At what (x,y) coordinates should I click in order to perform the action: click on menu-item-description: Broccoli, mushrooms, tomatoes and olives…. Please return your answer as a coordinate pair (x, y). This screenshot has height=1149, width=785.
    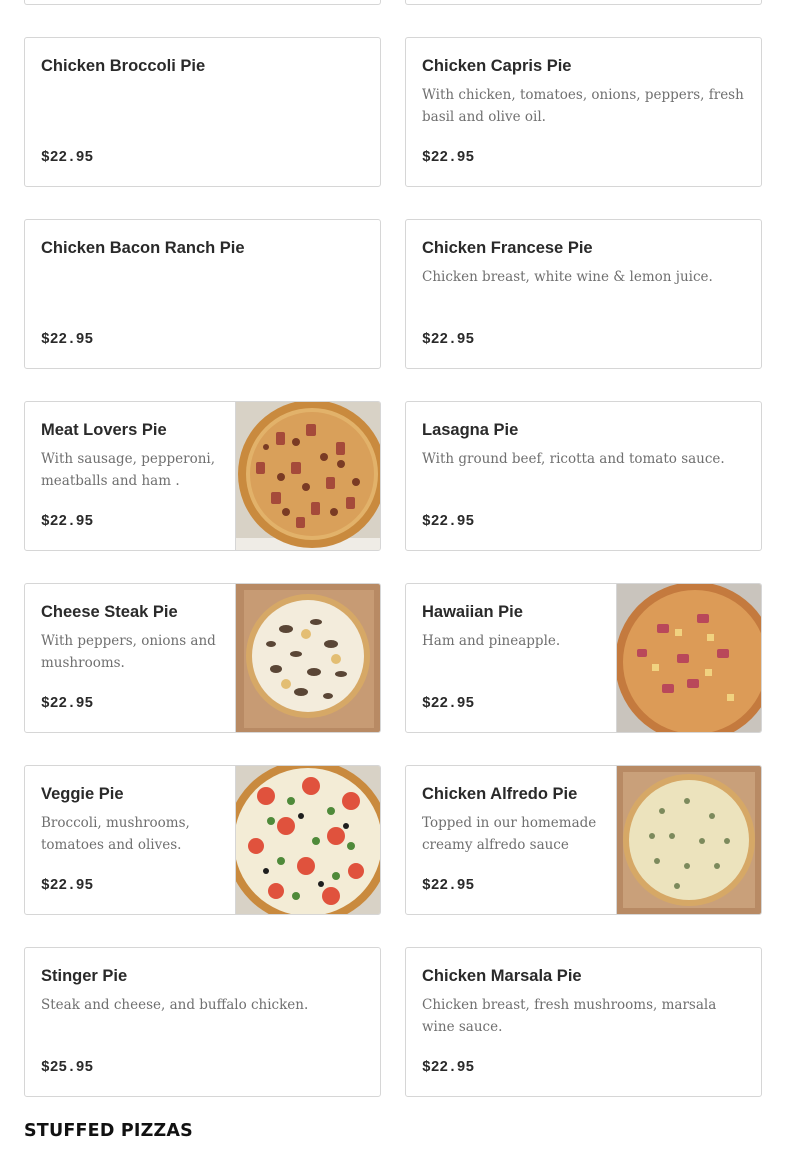
    Looking at the image, I should click on (115, 834).